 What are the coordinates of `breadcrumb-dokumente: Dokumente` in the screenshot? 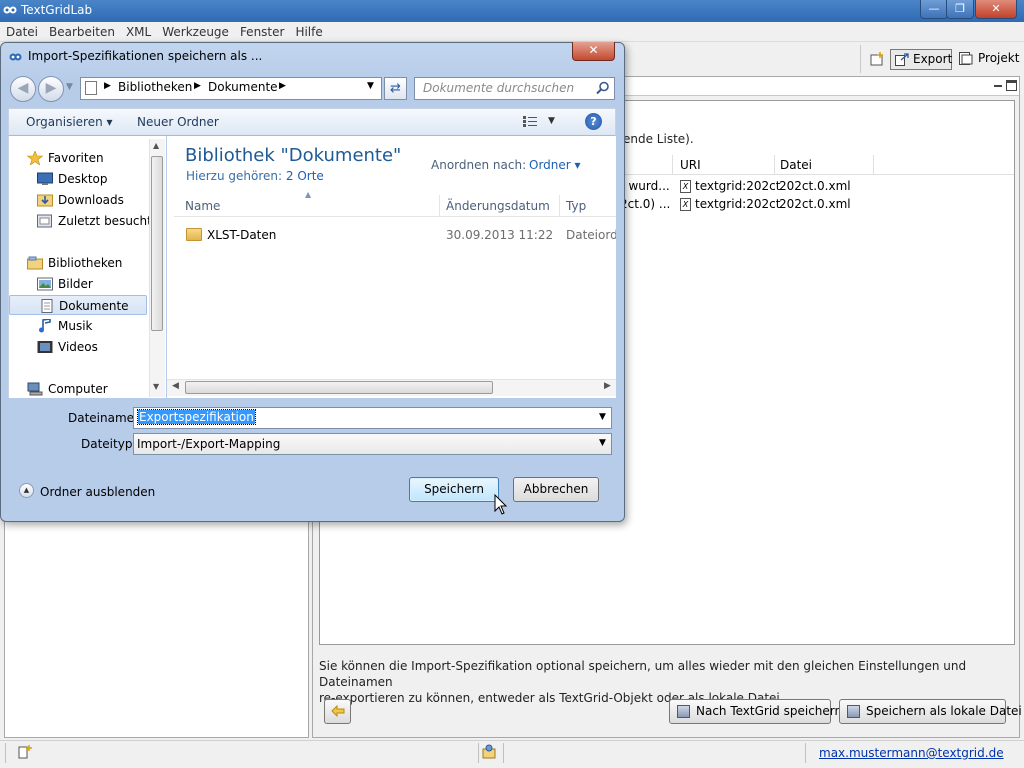 It's located at (243, 87).